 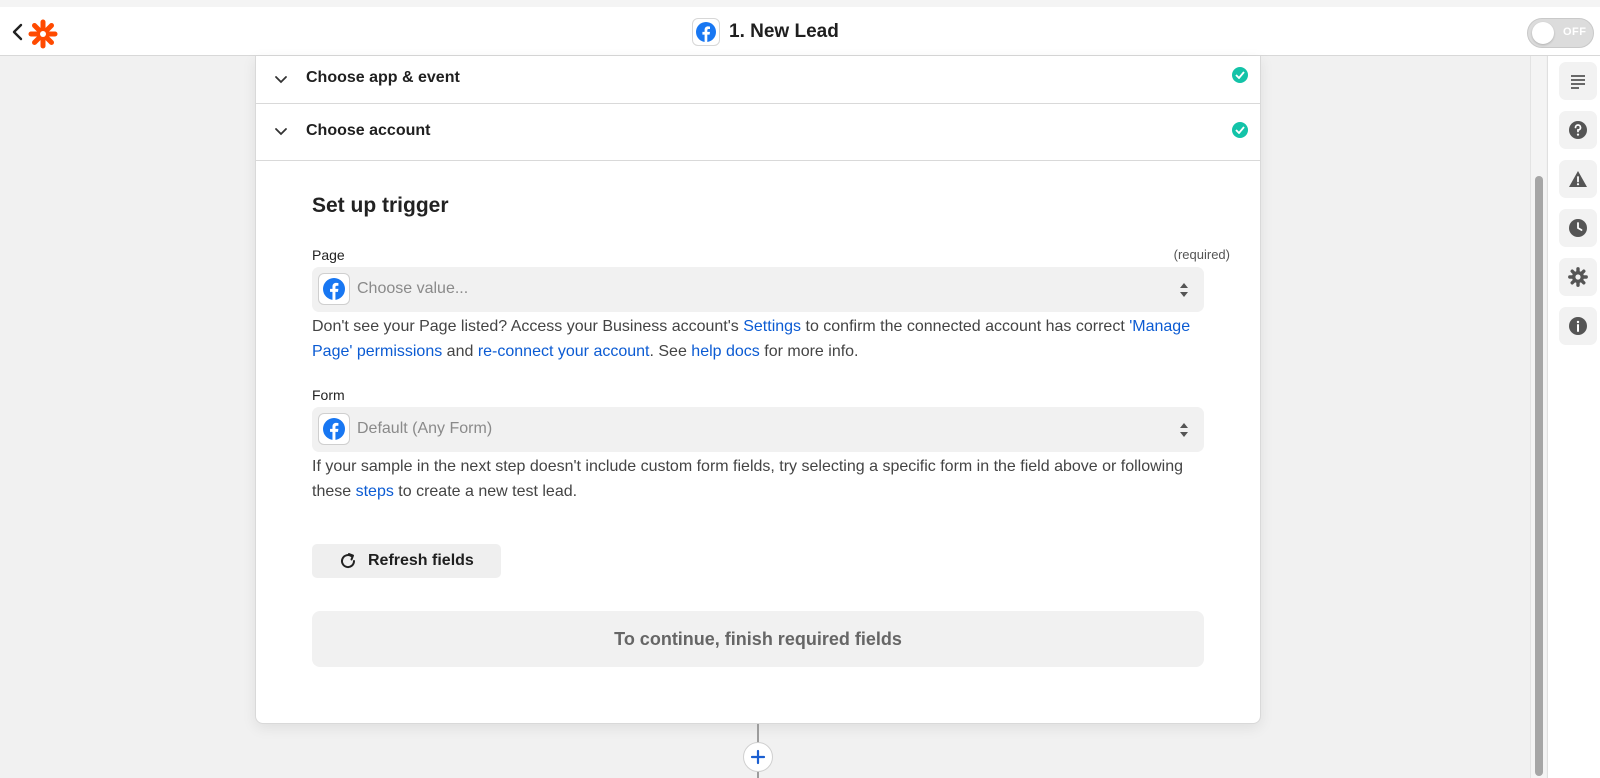 What do you see at coordinates (1560, 33) in the screenshot?
I see `zap-on-off-toggle: OFF` at bounding box center [1560, 33].